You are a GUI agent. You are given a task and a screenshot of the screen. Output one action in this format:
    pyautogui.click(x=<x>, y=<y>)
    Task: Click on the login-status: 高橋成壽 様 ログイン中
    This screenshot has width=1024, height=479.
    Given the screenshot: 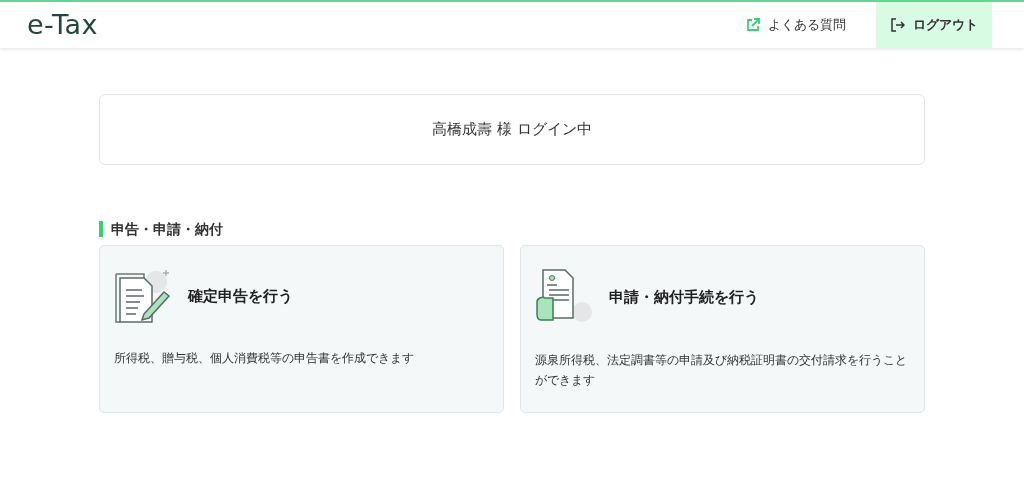 What is the action you would take?
    pyautogui.click(x=512, y=130)
    